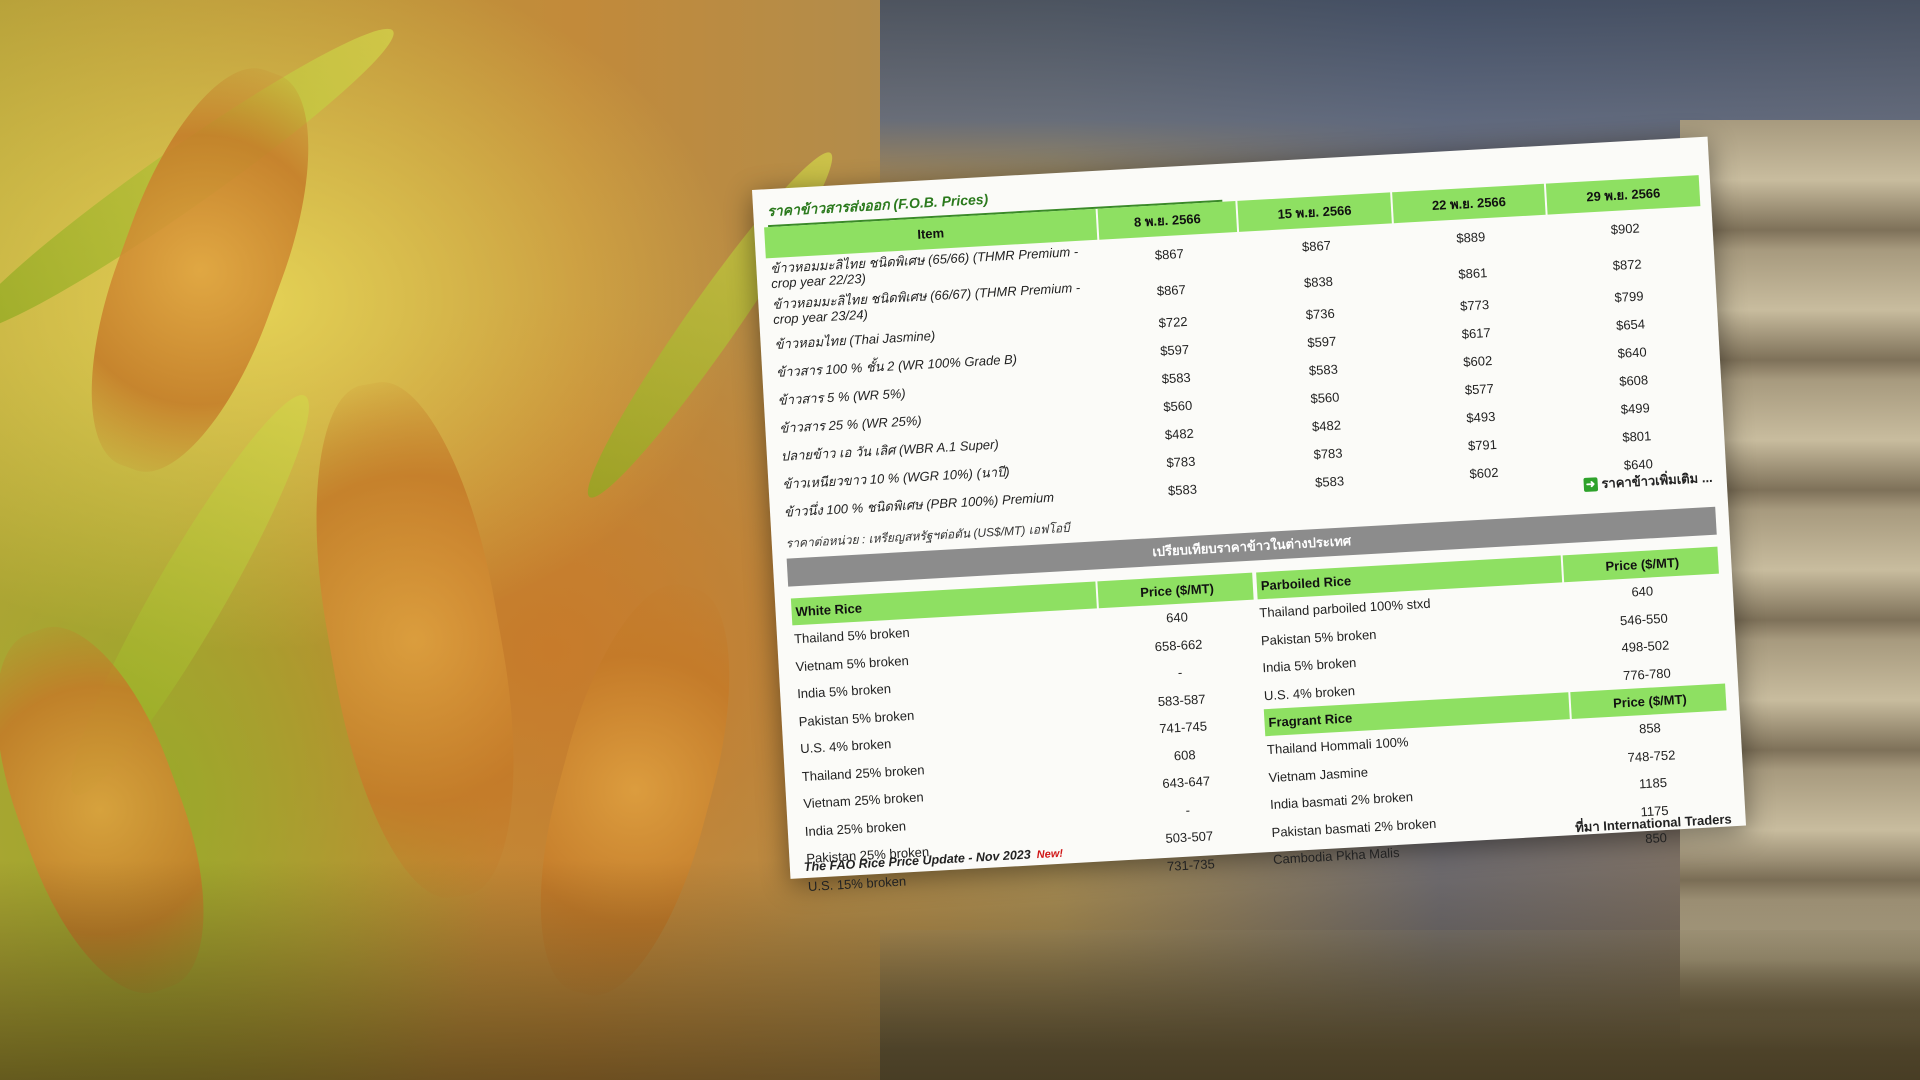 Image resolution: width=1920 pixels, height=1080 pixels. Describe the element at coordinates (1590, 484) in the screenshot. I see `arrow-right-icon: ➜` at that location.